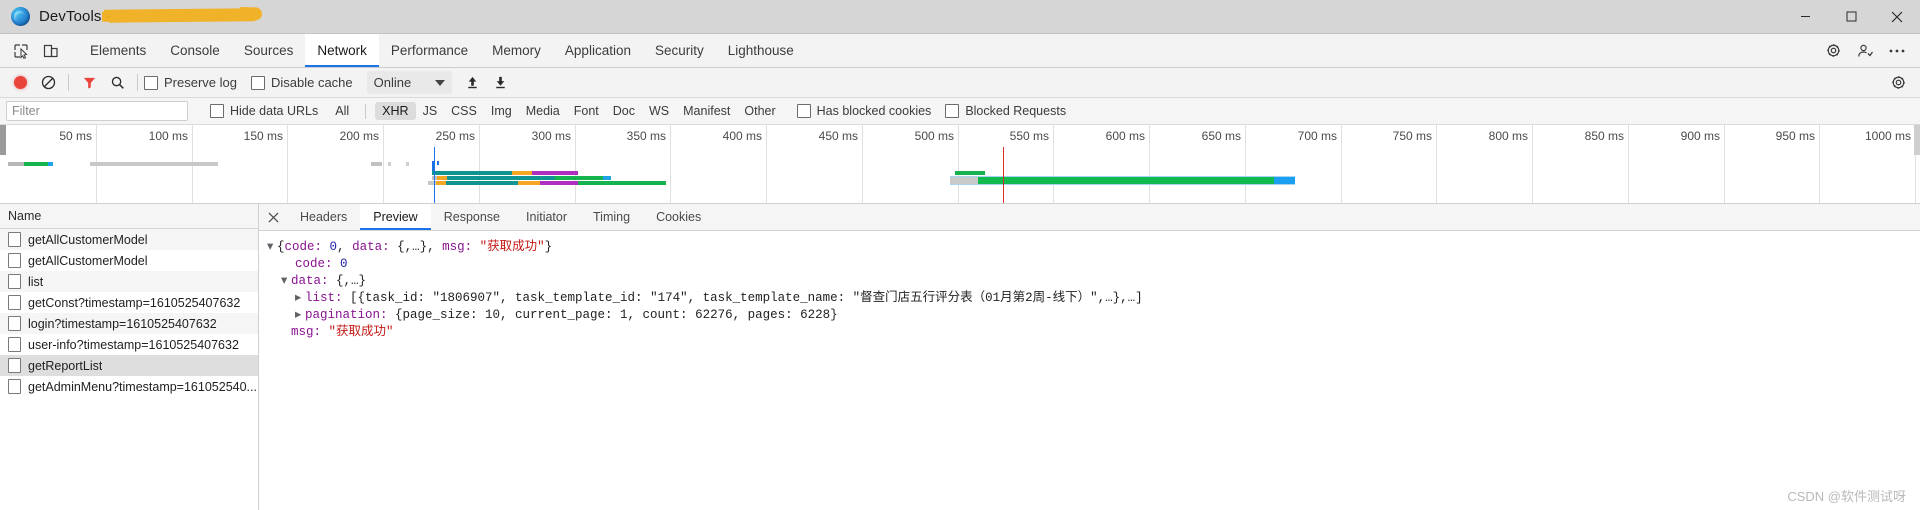 This screenshot has height=510, width=1920. Describe the element at coordinates (195, 50) in the screenshot. I see `tab-console: Console` at that location.